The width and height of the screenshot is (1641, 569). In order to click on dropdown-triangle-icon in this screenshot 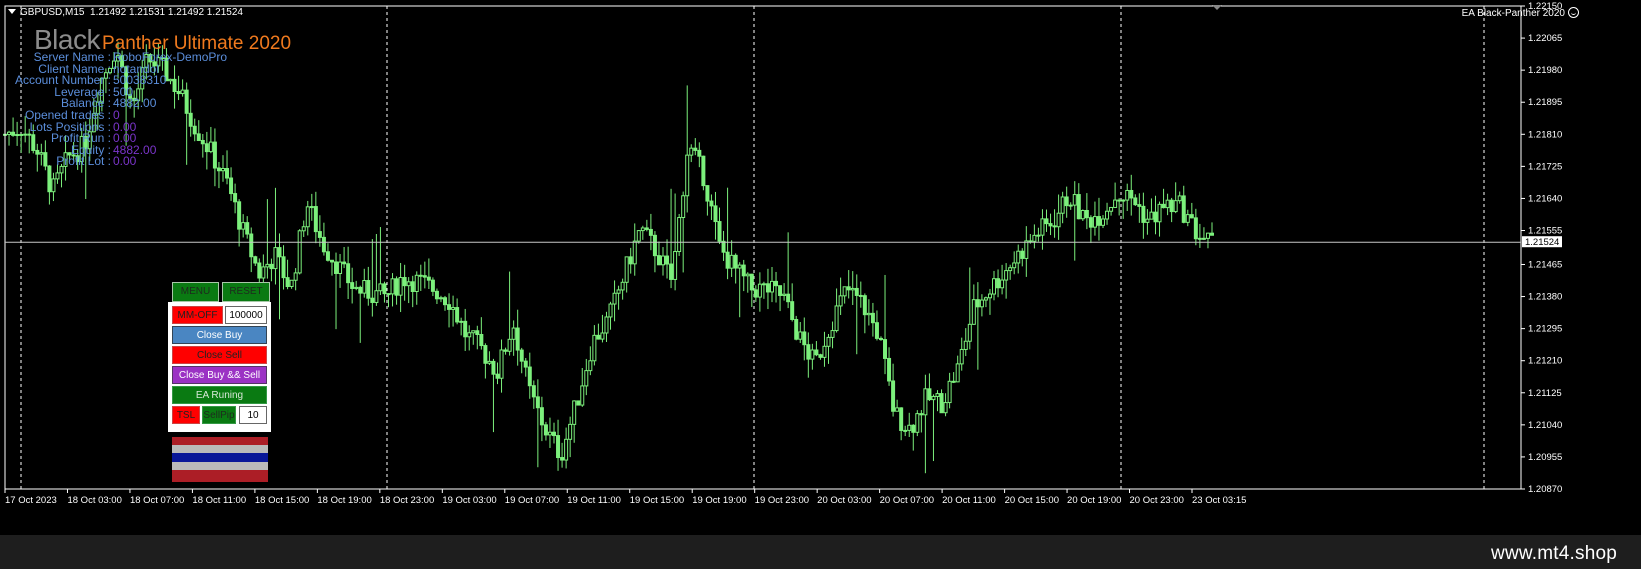, I will do `click(12, 11)`.